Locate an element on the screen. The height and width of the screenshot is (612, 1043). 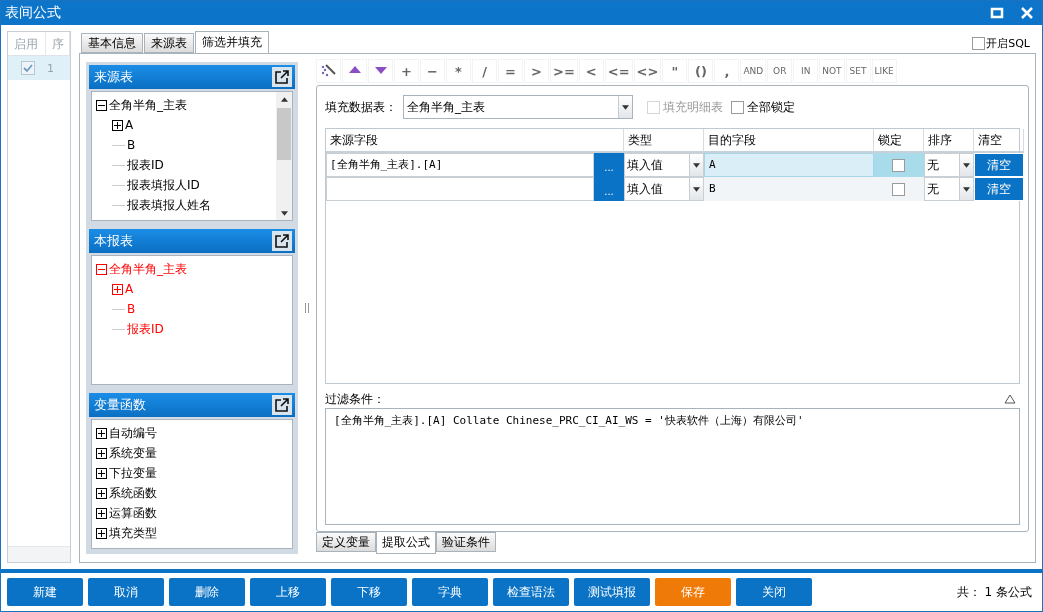
keyword-button: OR is located at coordinates (780, 71).